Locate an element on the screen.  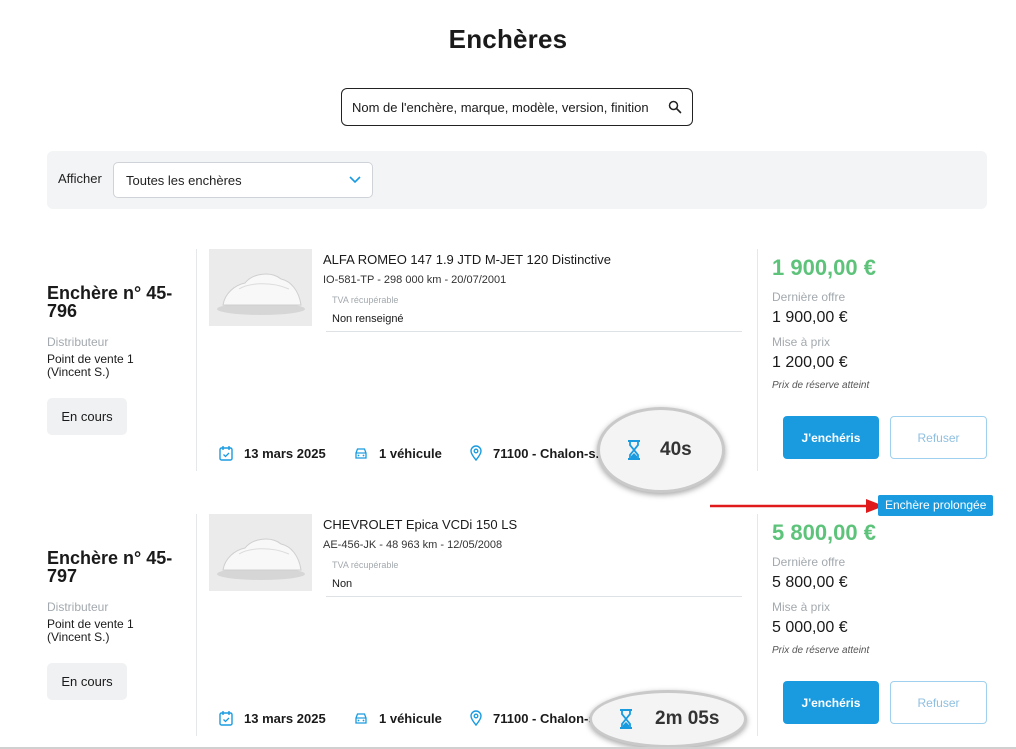
start-price-value: 5 000,00 € is located at coordinates (810, 627).